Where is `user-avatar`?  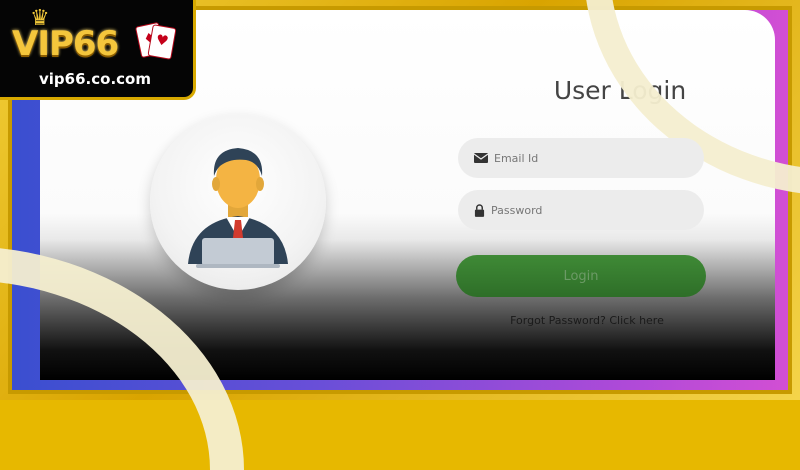
user-avatar is located at coordinates (238, 202).